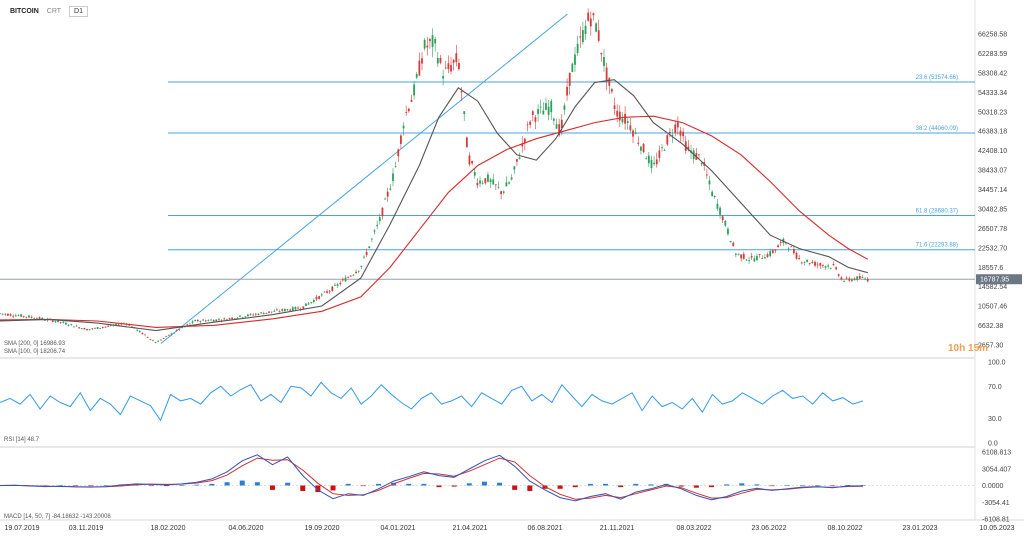 This screenshot has height=537, width=1024. Describe the element at coordinates (996, 528) in the screenshot. I see `x-date-label: 10.05.2023` at that location.